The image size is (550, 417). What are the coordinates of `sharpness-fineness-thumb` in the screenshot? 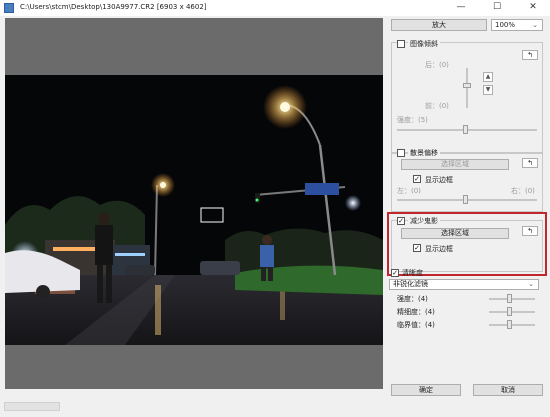 It's located at (509, 311).